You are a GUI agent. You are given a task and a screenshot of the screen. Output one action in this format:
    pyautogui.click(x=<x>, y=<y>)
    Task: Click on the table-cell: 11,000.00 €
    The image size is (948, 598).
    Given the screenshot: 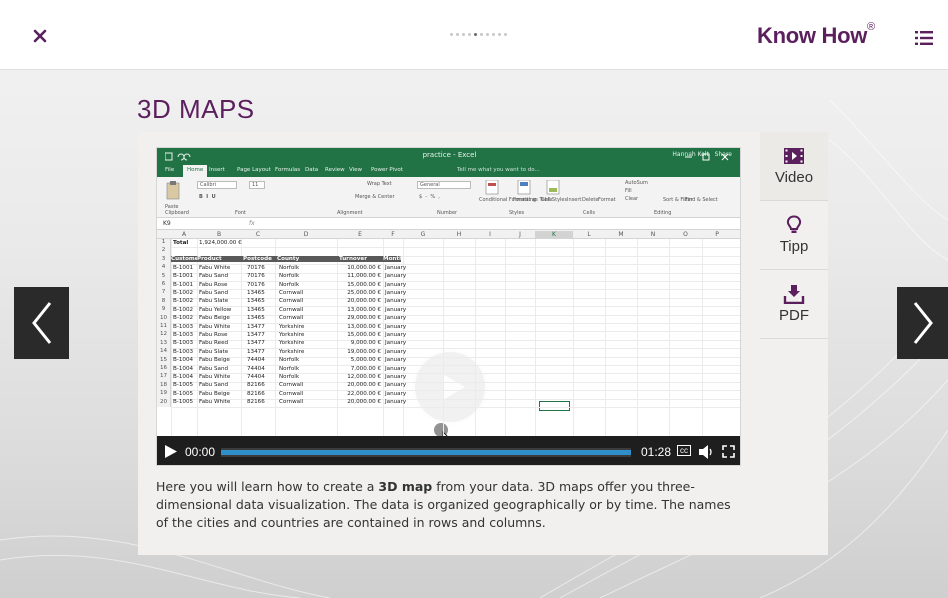 What is the action you would take?
    pyautogui.click(x=364, y=276)
    